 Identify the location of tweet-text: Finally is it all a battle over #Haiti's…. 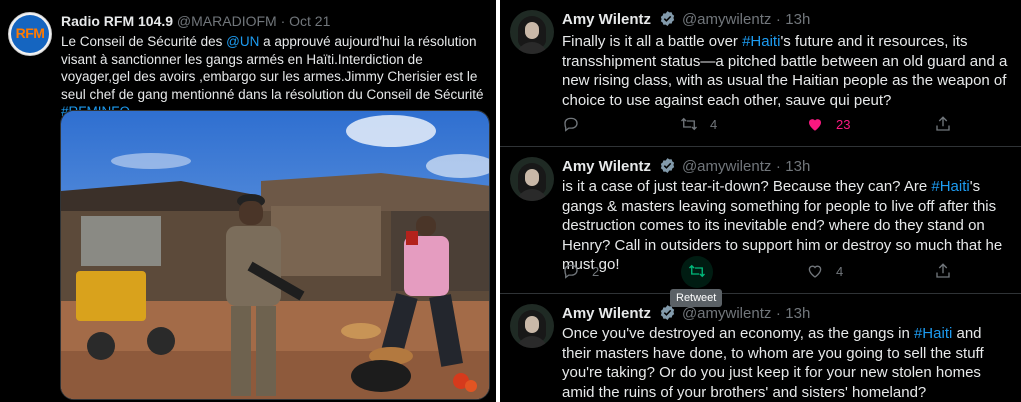
(788, 71).